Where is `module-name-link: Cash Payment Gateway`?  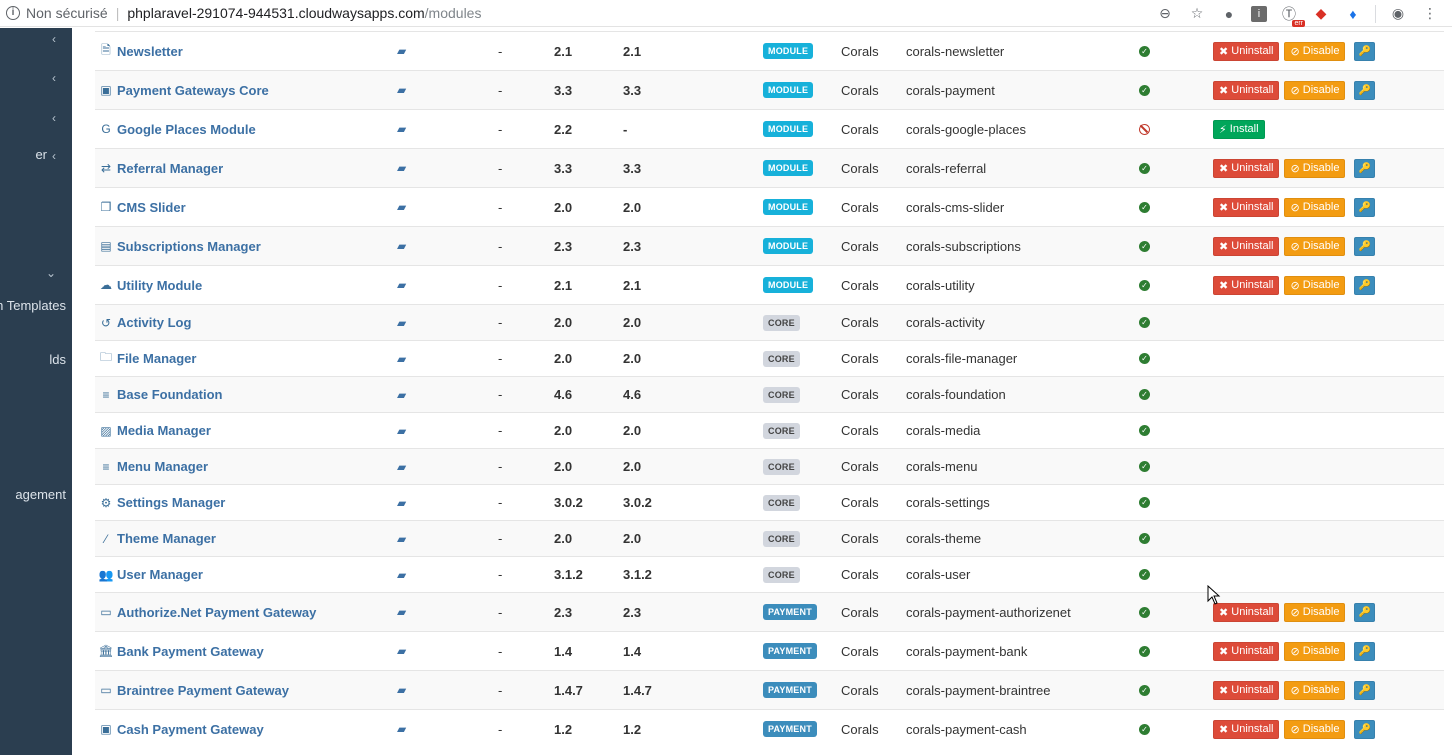
module-name-link: Cash Payment Gateway is located at coordinates (190, 729).